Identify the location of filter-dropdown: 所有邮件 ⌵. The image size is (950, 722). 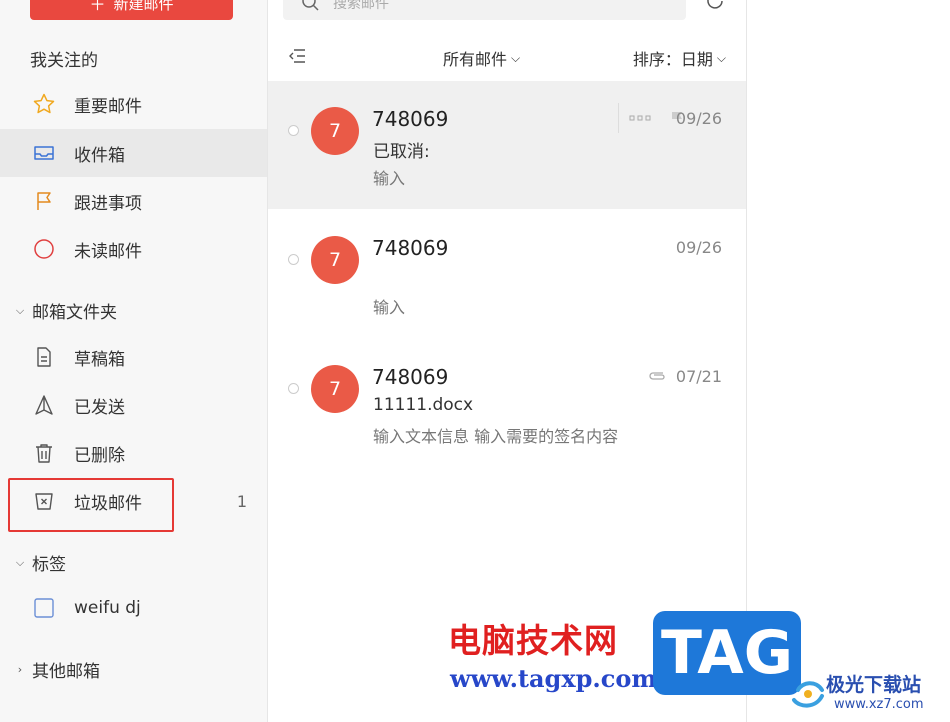
(481, 58).